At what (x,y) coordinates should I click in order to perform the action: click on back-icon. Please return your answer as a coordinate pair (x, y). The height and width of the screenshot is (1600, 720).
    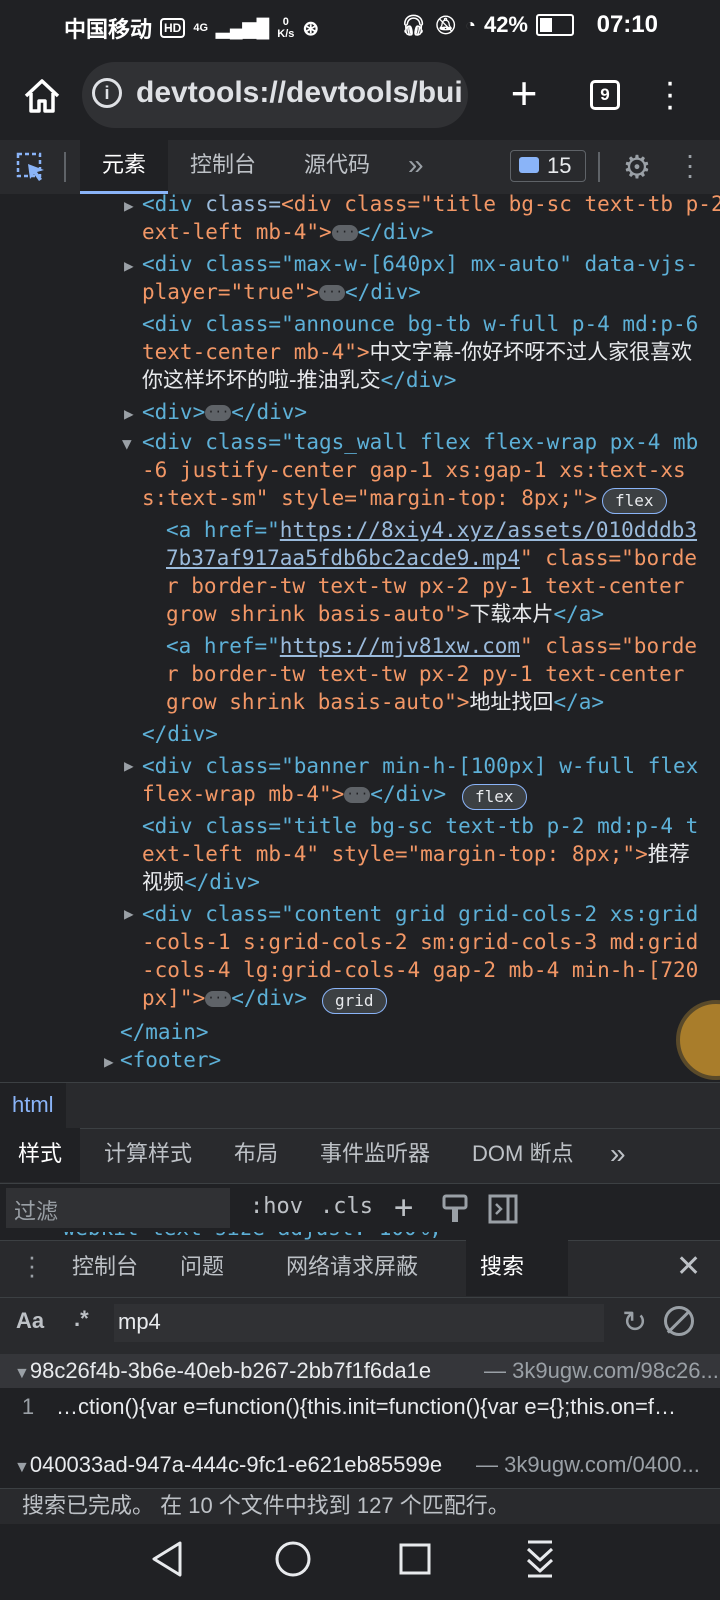
    Looking at the image, I should click on (167, 1559).